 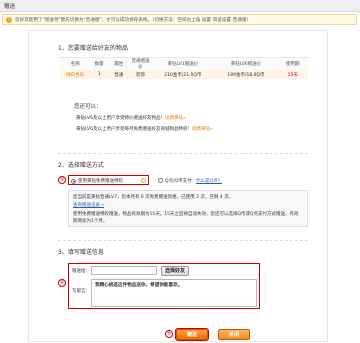 I want to click on warning-icon: !, so click(x=9, y=19).